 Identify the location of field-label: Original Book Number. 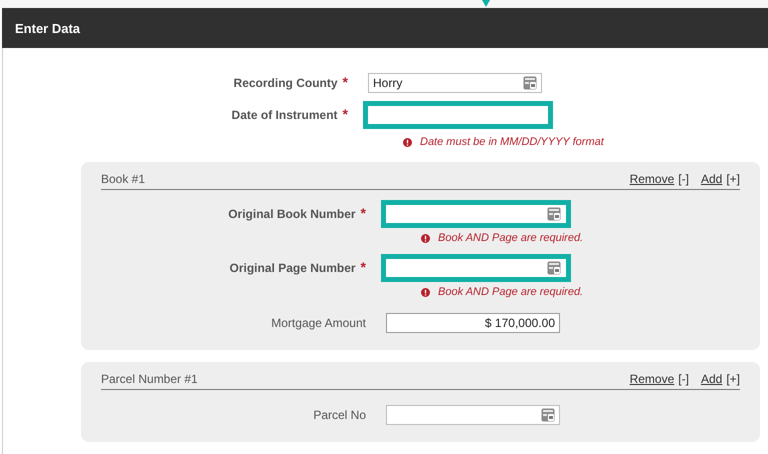
(292, 214).